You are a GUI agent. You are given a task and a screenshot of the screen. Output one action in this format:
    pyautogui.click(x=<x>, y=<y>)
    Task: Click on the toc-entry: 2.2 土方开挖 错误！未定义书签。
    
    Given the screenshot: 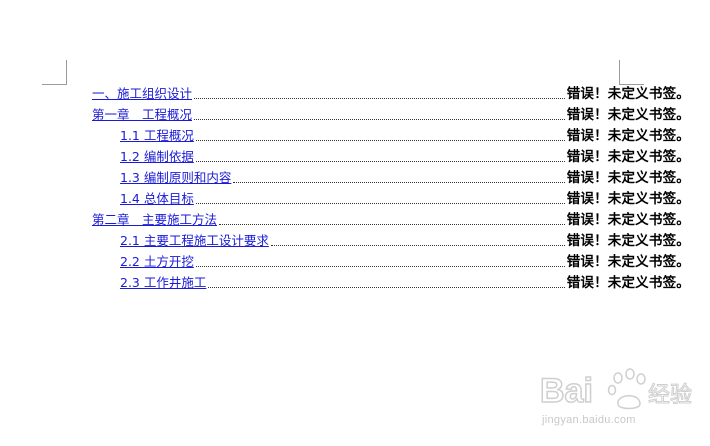 What is the action you would take?
    pyautogui.click(x=391, y=261)
    